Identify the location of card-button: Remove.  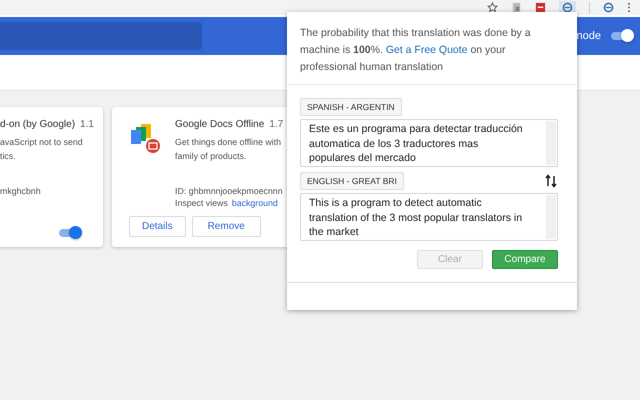
(226, 226).